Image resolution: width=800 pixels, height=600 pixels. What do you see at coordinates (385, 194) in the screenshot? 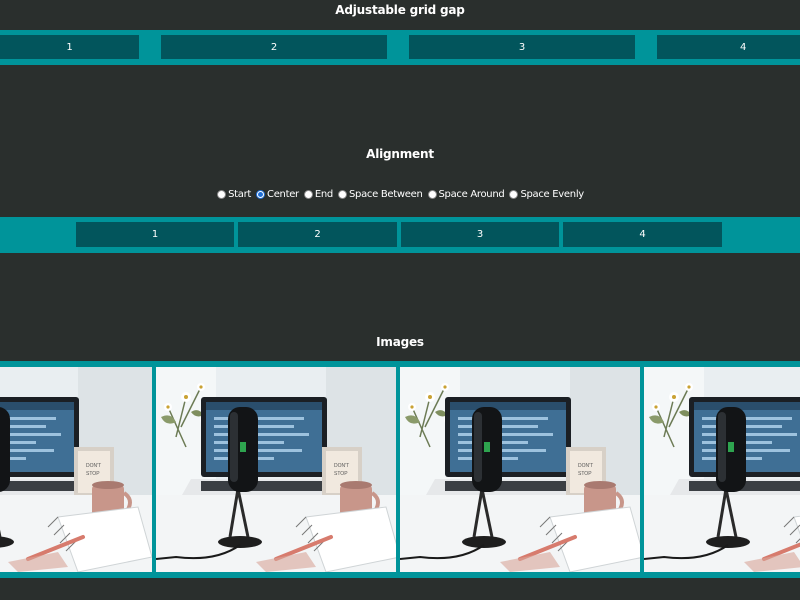
I see `radio-space-between-label: Space Between` at bounding box center [385, 194].